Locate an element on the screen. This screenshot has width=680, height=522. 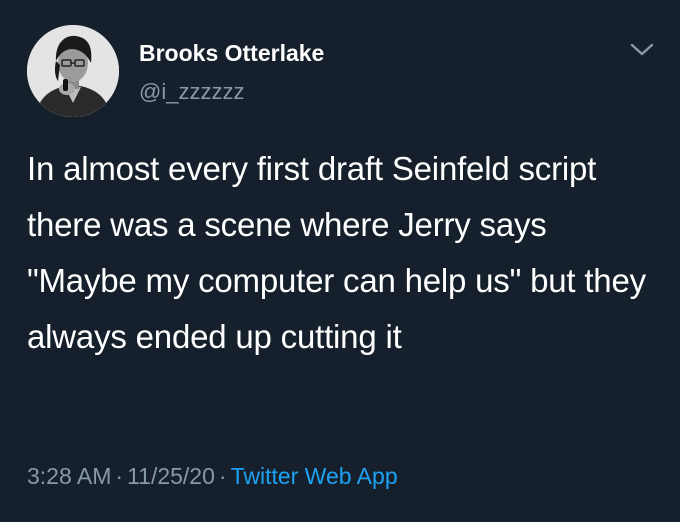
chevron-down-icon is located at coordinates (642, 49).